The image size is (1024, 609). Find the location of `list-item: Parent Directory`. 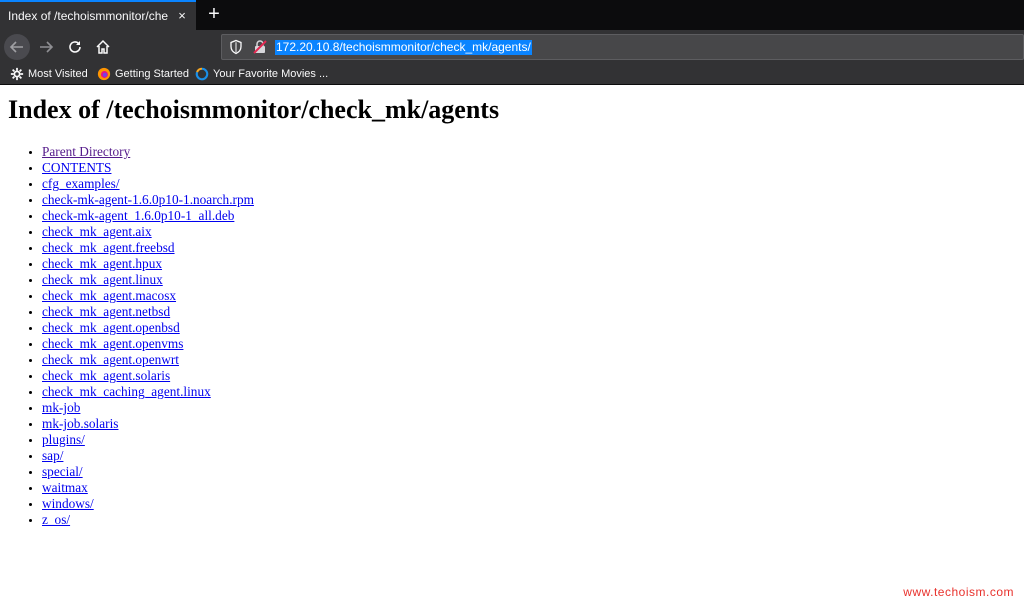

list-item: Parent Directory is located at coordinates (148, 152).